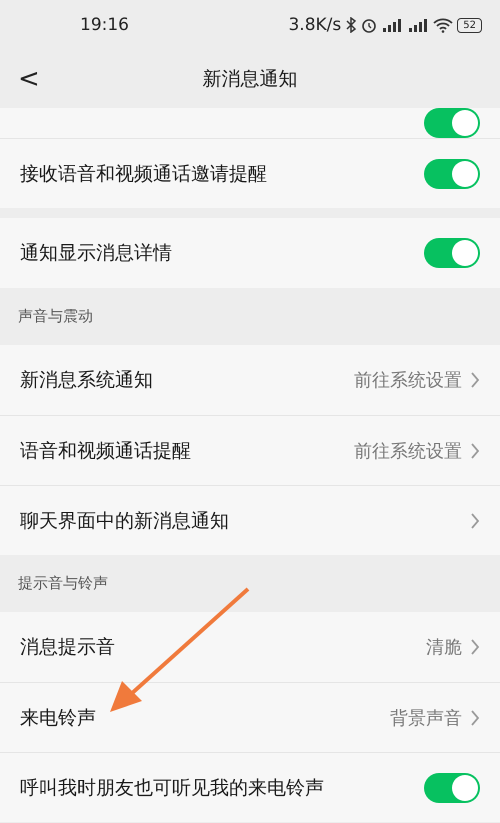 The height and width of the screenshot is (823, 500). I want to click on settings-row: 接收语音和视频通话邀请提醒, so click(250, 173).